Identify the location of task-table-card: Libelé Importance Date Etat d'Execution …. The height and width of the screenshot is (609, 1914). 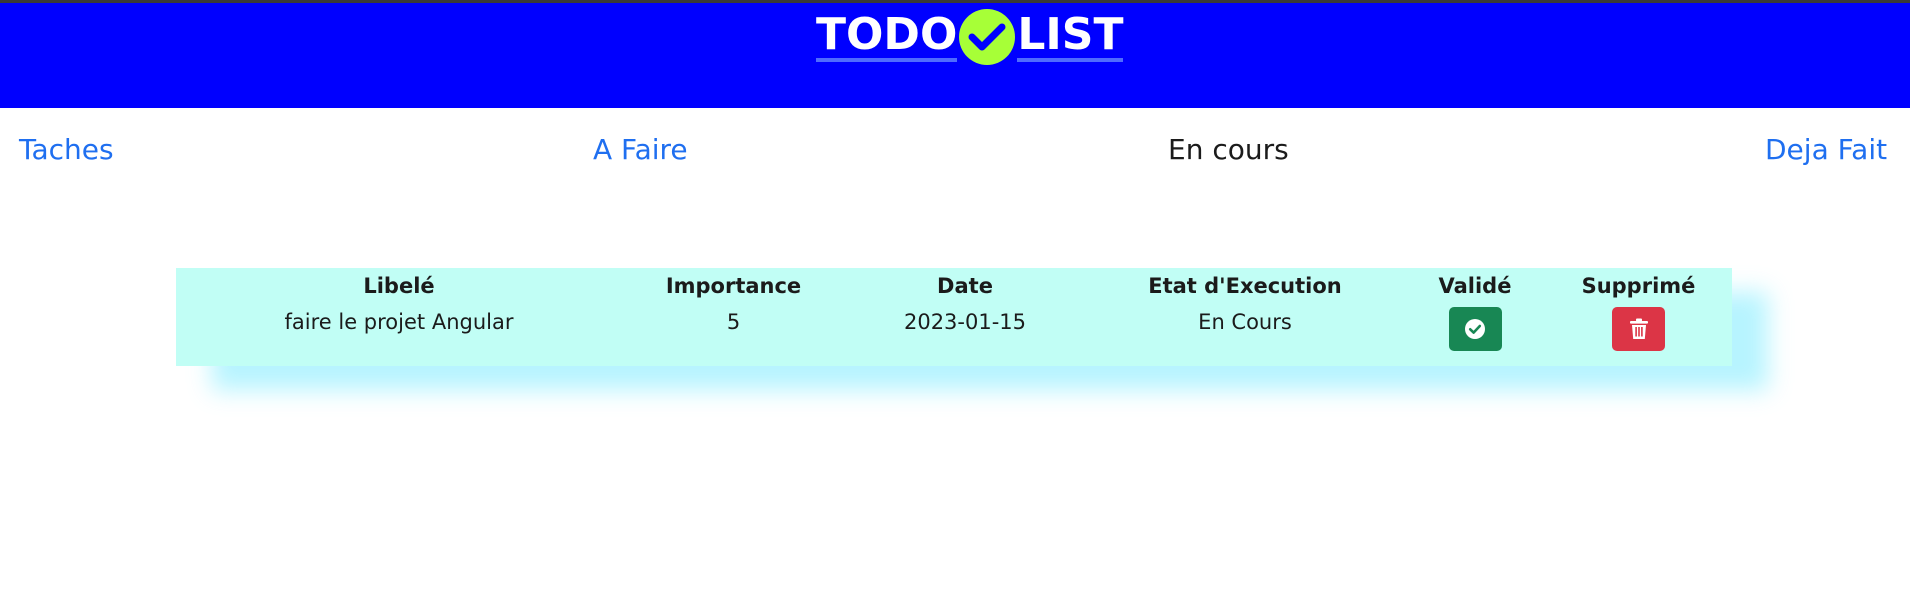
(954, 317).